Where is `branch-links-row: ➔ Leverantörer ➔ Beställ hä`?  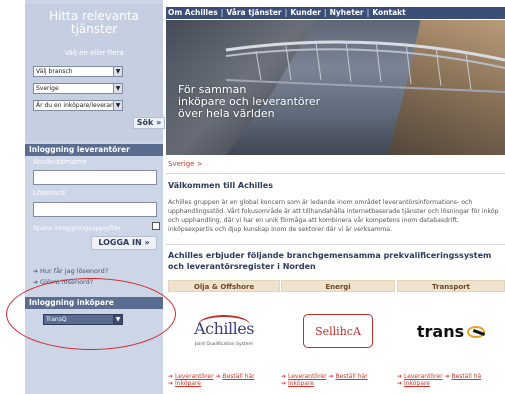 branch-links-row: ➔ Leverantörer ➔ Beställ hä is located at coordinates (451, 376).